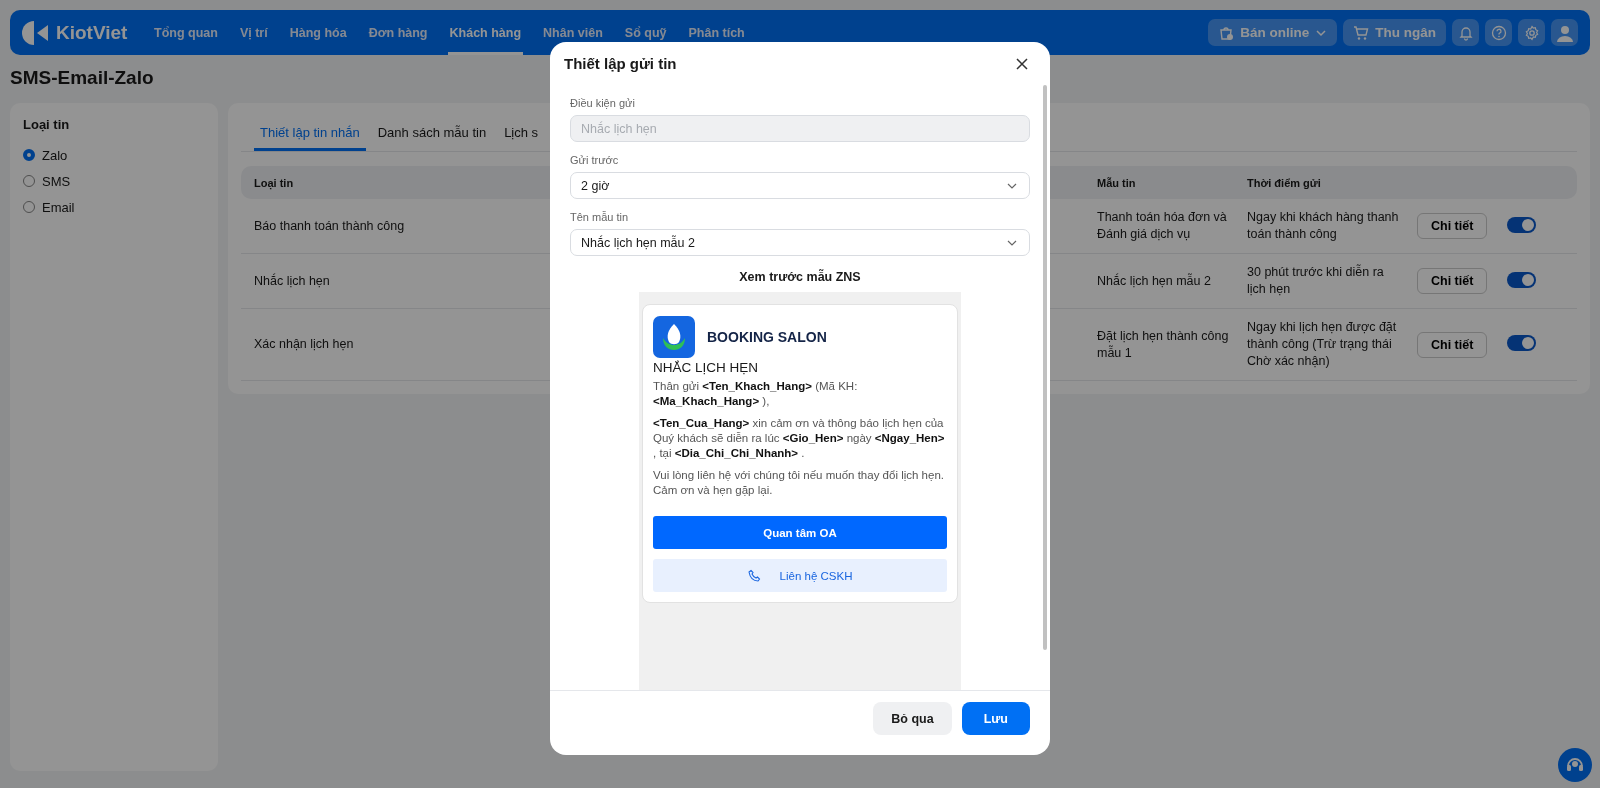 This screenshot has height=788, width=1600. I want to click on settings-icon, so click(1531, 32).